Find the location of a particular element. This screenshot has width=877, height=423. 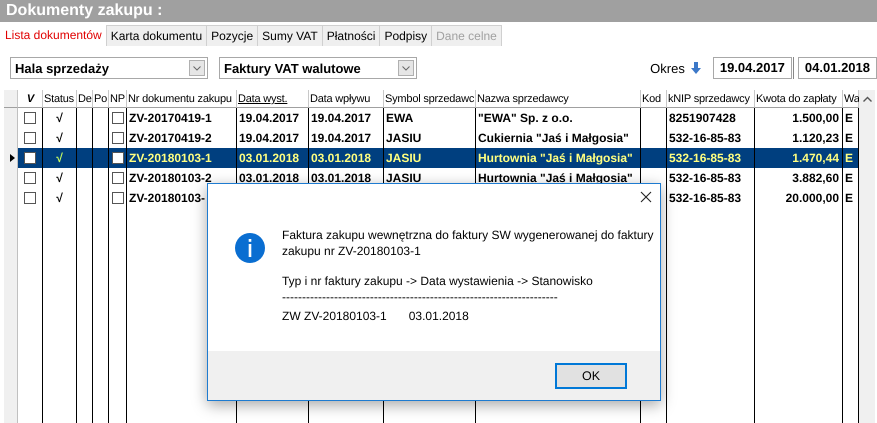

table-cell: ZV-20180103-1 is located at coordinates (182, 158).